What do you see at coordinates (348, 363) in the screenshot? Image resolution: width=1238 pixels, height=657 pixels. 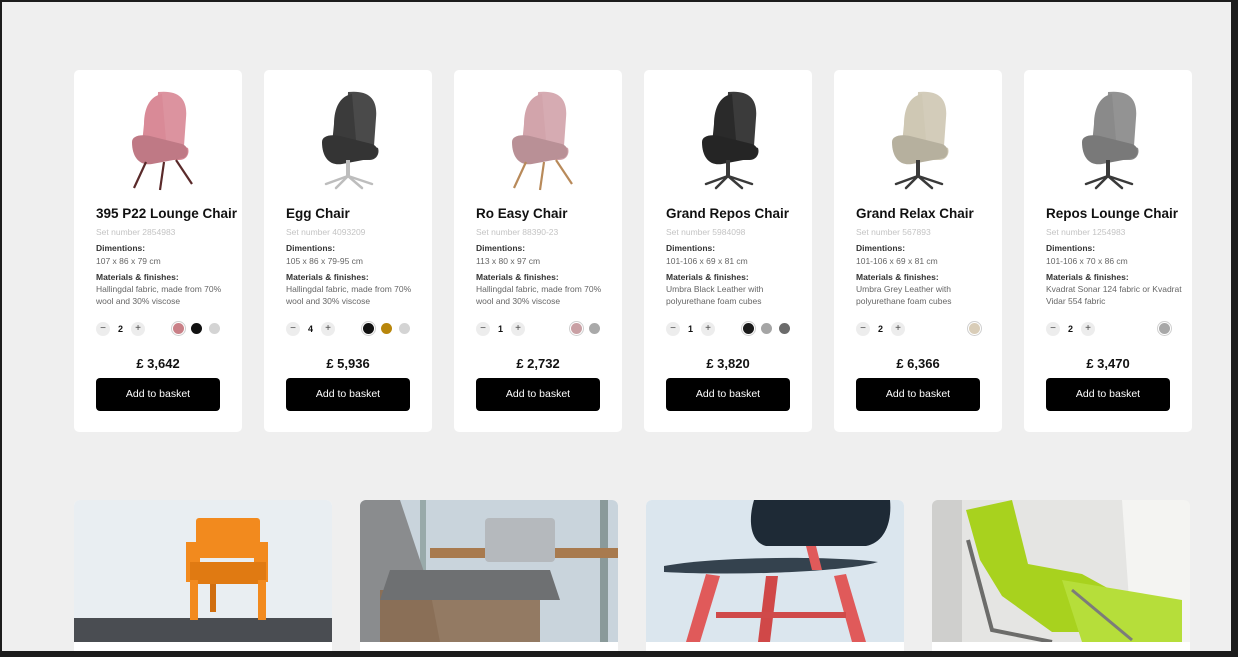 I see `product-price: £ 5,936` at bounding box center [348, 363].